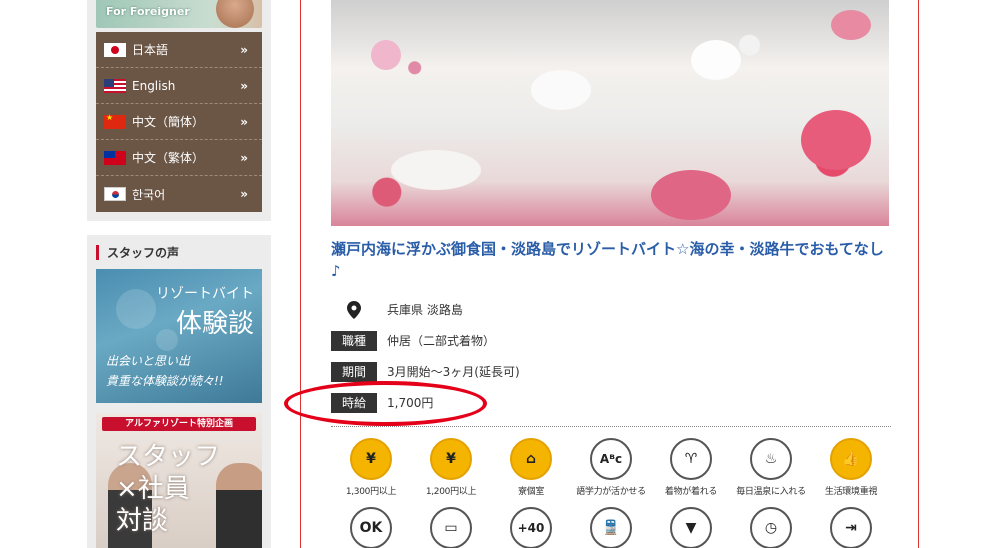 Image resolution: width=1000 pixels, height=548 pixels. What do you see at coordinates (150, 50) in the screenshot?
I see `language-label: 日本語` at bounding box center [150, 50].